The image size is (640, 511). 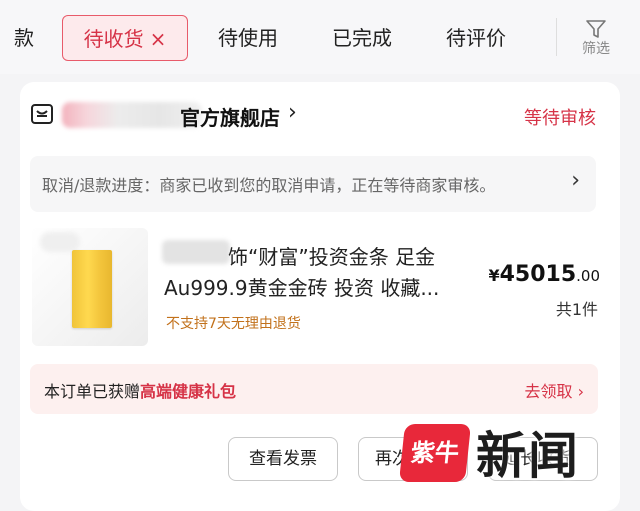 I want to click on watermark-text: 新闻, so click(x=528, y=455).